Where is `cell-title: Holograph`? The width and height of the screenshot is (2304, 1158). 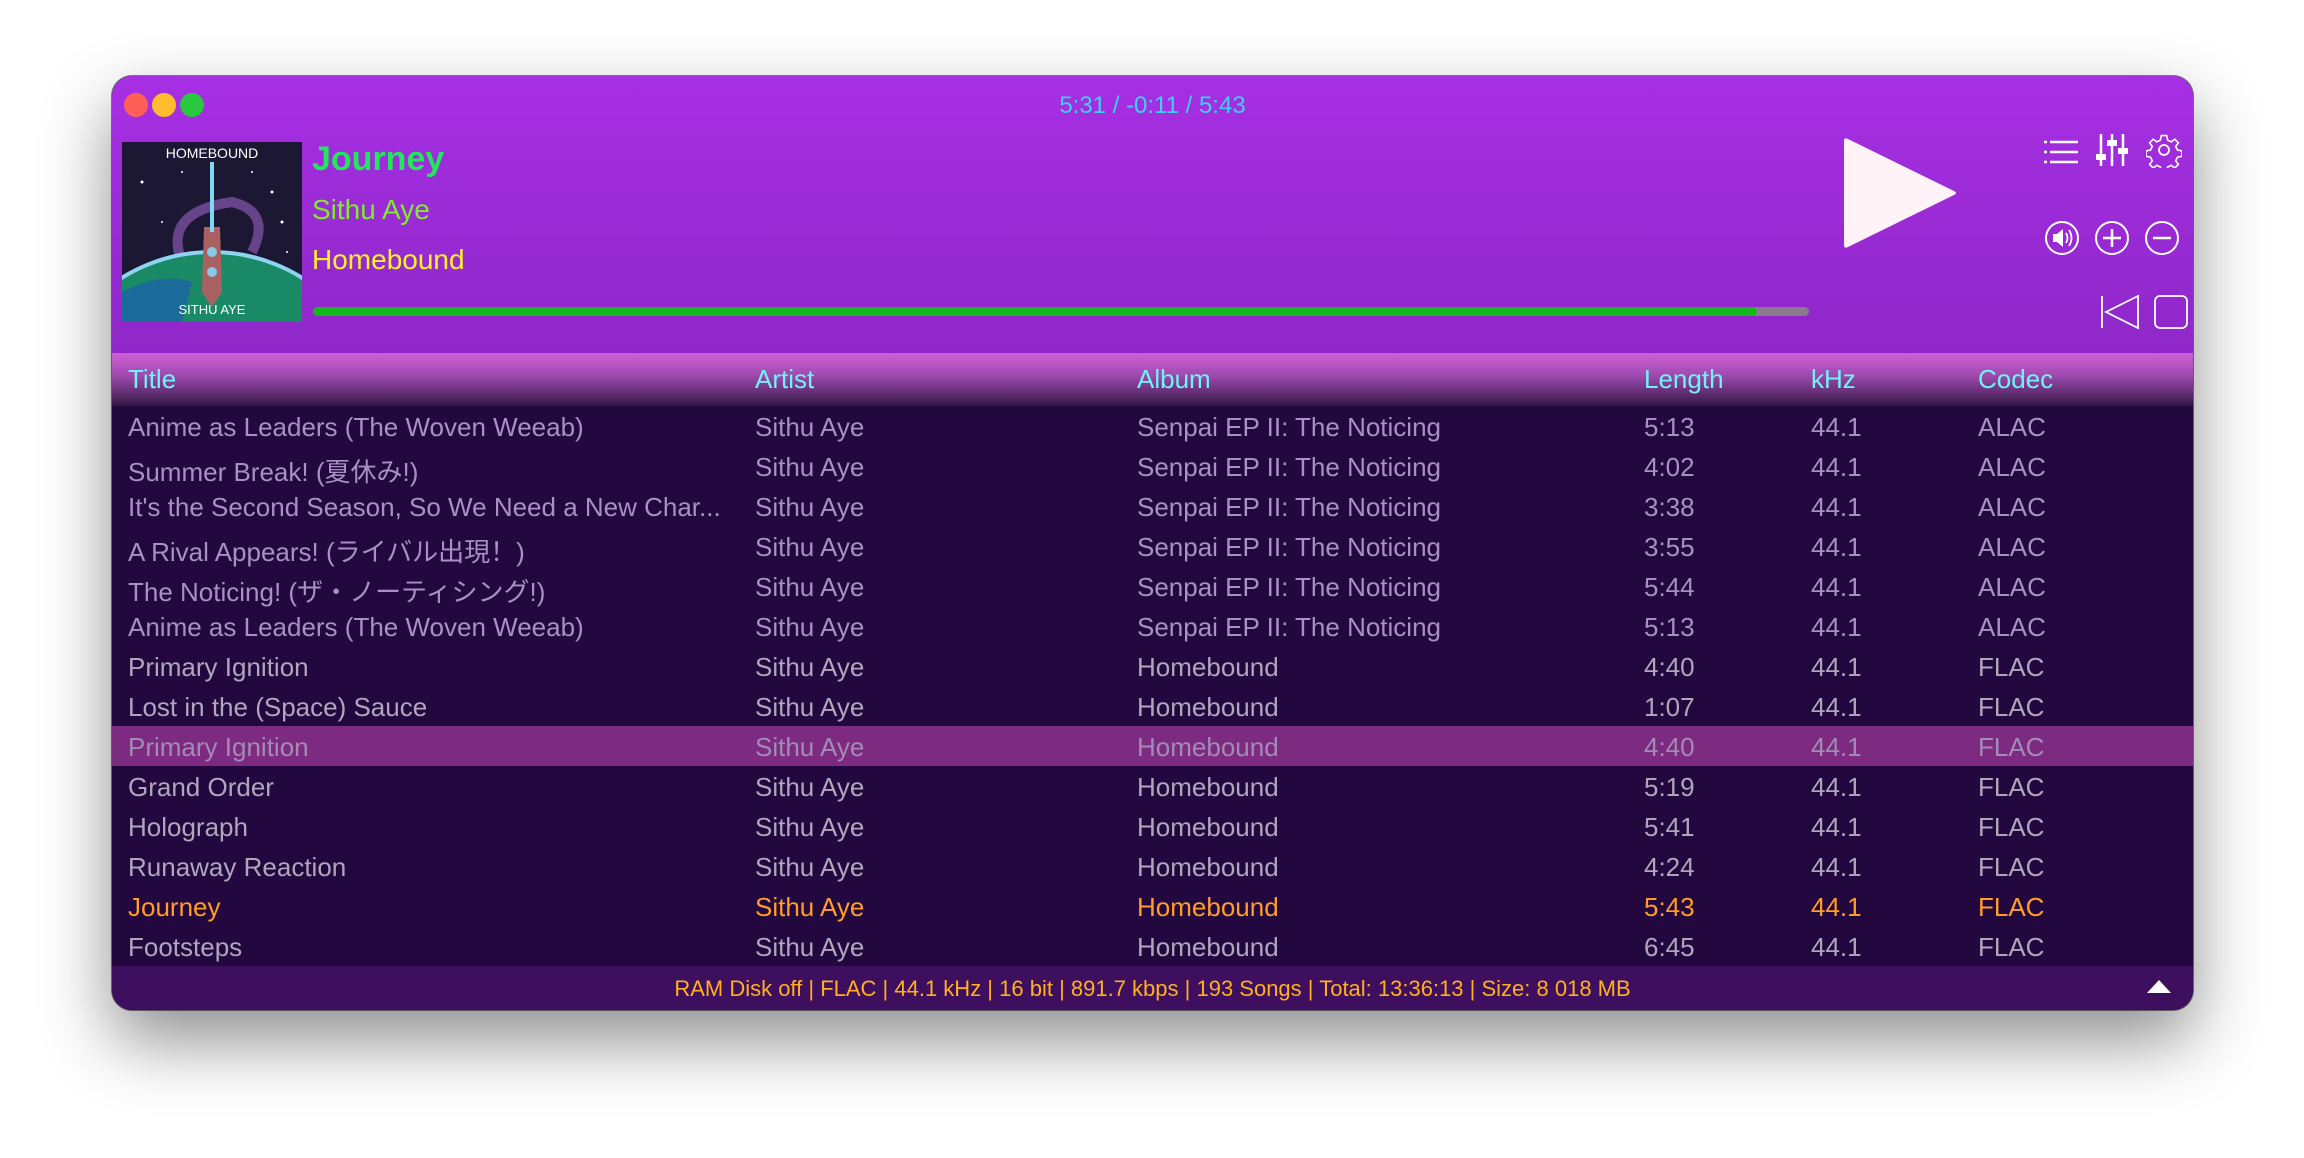 cell-title: Holograph is located at coordinates (188, 827).